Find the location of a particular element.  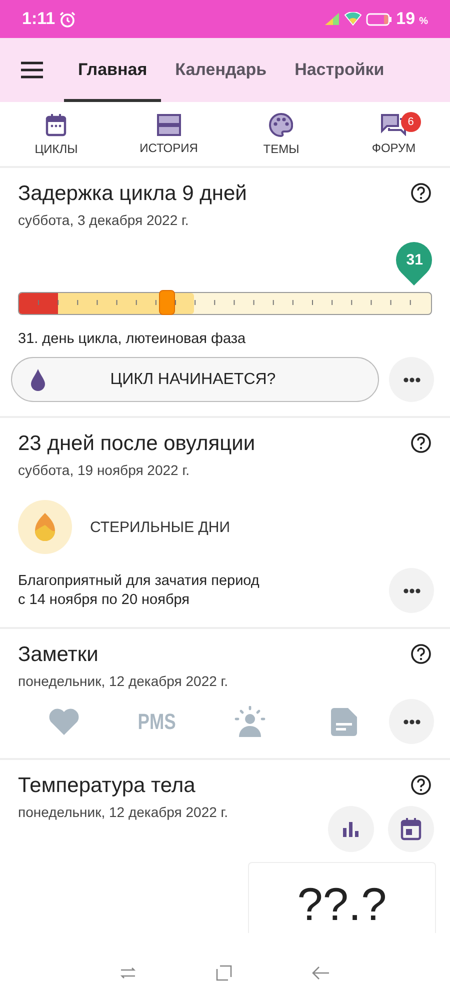

phase-label: СТЕРИЛЬНЫЕ ДНИ is located at coordinates (160, 527).